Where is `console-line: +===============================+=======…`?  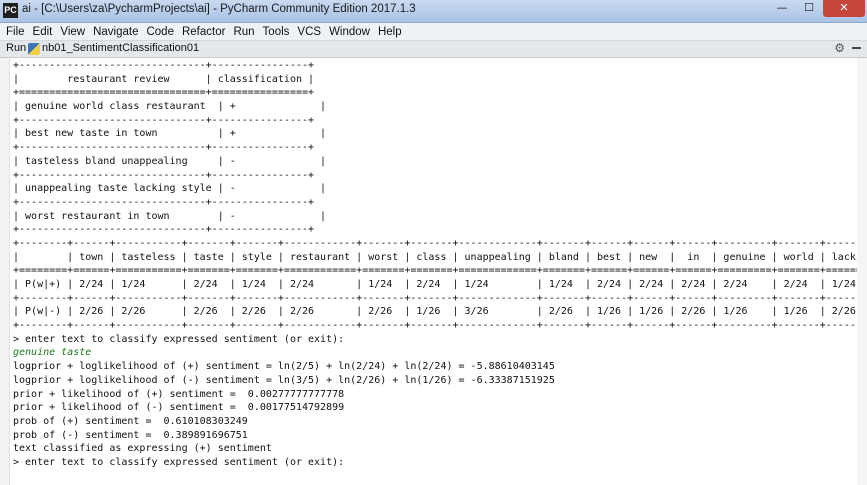 console-line: +===============================+=======… is located at coordinates (164, 93).